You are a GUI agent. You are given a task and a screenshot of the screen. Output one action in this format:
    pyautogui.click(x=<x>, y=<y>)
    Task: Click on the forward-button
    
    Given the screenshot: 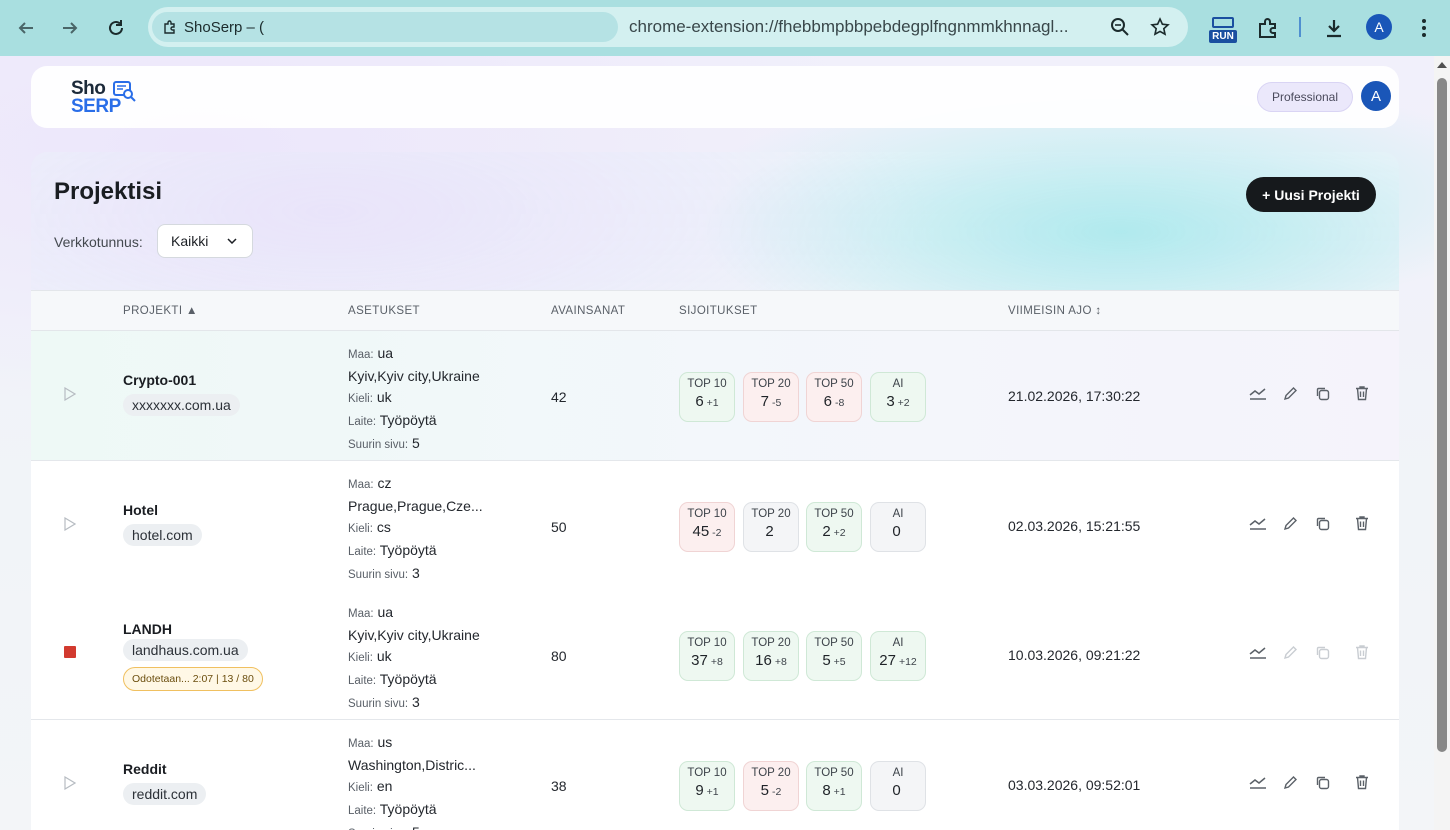 What is the action you would take?
    pyautogui.click(x=70, y=28)
    